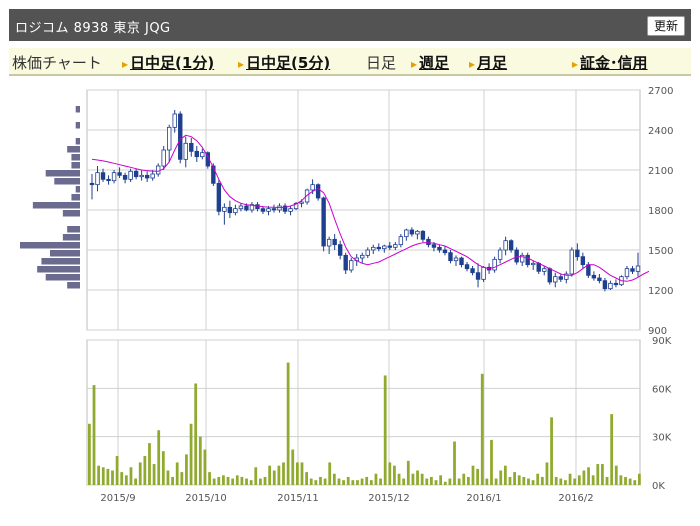 The image size is (700, 526). What do you see at coordinates (660, 251) in the screenshot?
I see `price-tick-label: 1500` at bounding box center [660, 251].